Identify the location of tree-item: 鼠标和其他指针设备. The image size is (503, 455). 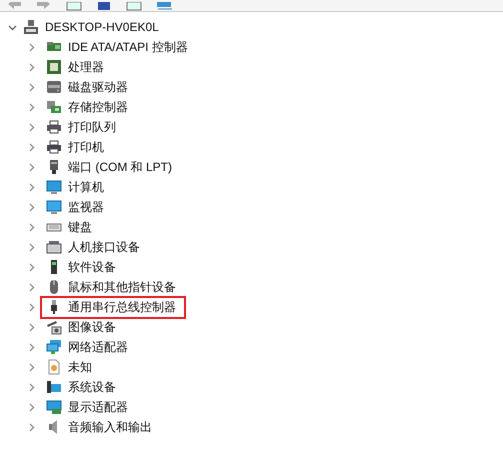
(112, 287).